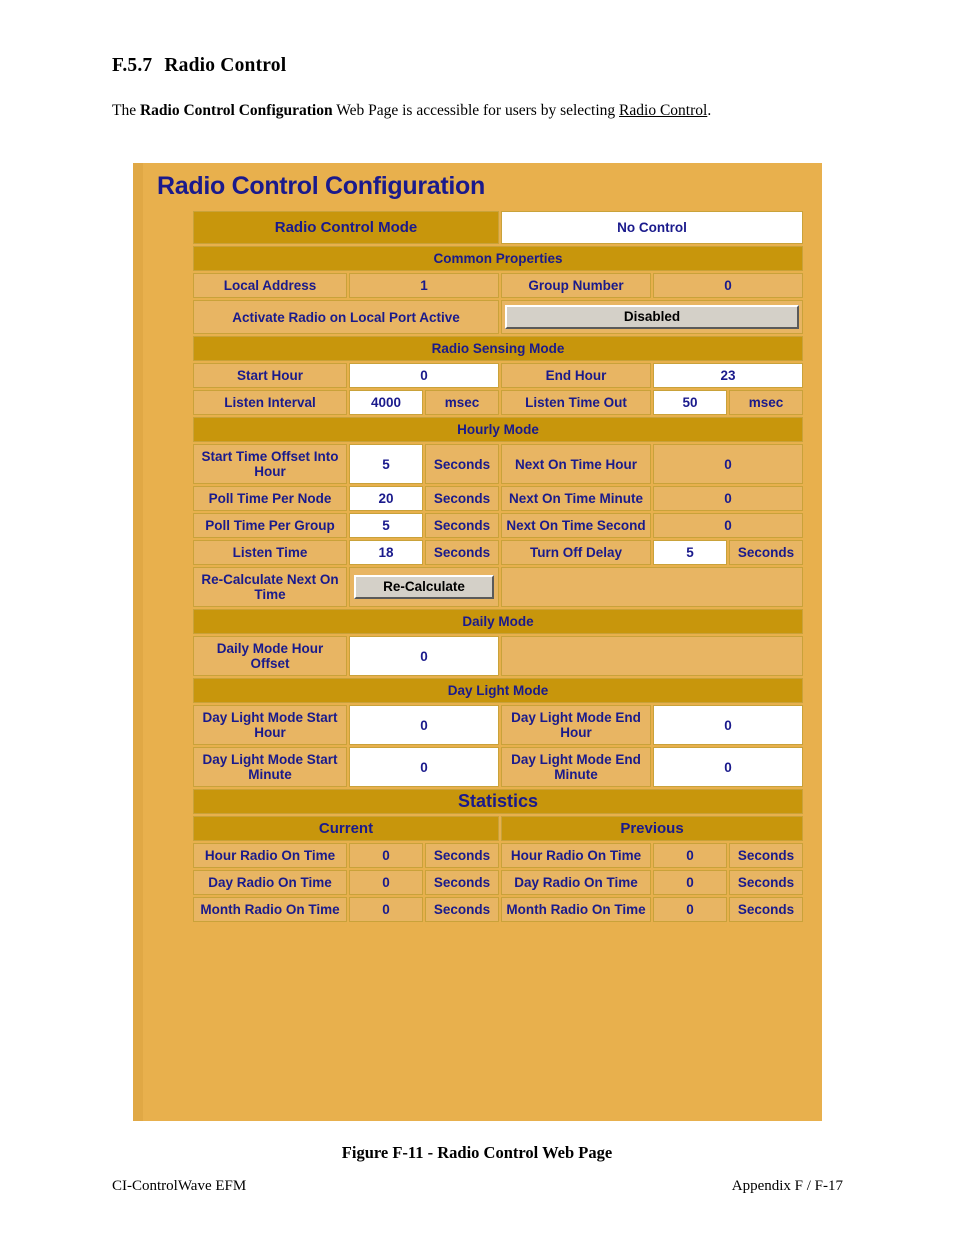  What do you see at coordinates (270, 285) in the screenshot?
I see `local-address-label: Local Address` at bounding box center [270, 285].